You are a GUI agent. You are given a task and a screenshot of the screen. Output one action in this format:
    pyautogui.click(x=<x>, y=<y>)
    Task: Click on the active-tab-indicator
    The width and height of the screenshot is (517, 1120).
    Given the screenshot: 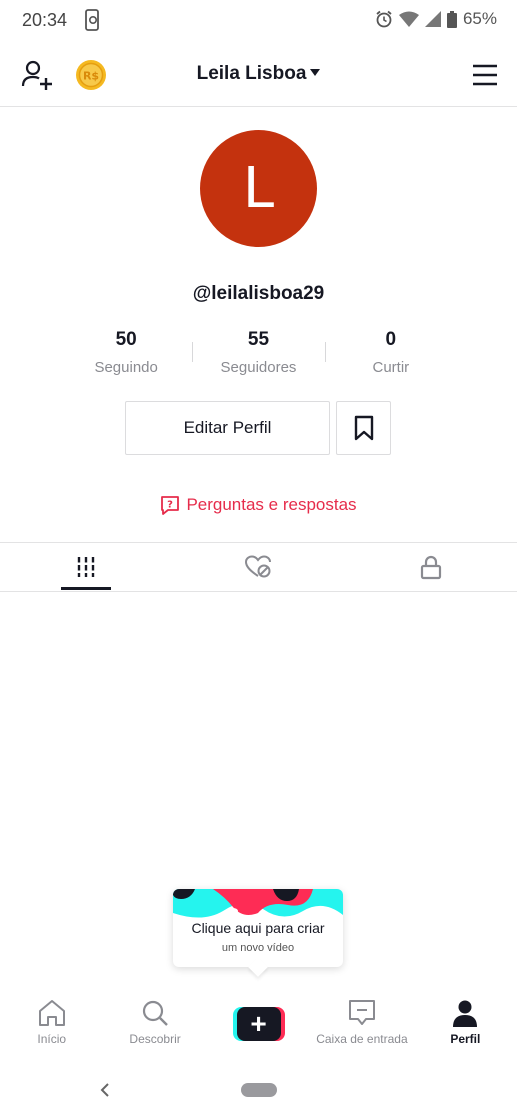 What is the action you would take?
    pyautogui.click(x=86, y=588)
    